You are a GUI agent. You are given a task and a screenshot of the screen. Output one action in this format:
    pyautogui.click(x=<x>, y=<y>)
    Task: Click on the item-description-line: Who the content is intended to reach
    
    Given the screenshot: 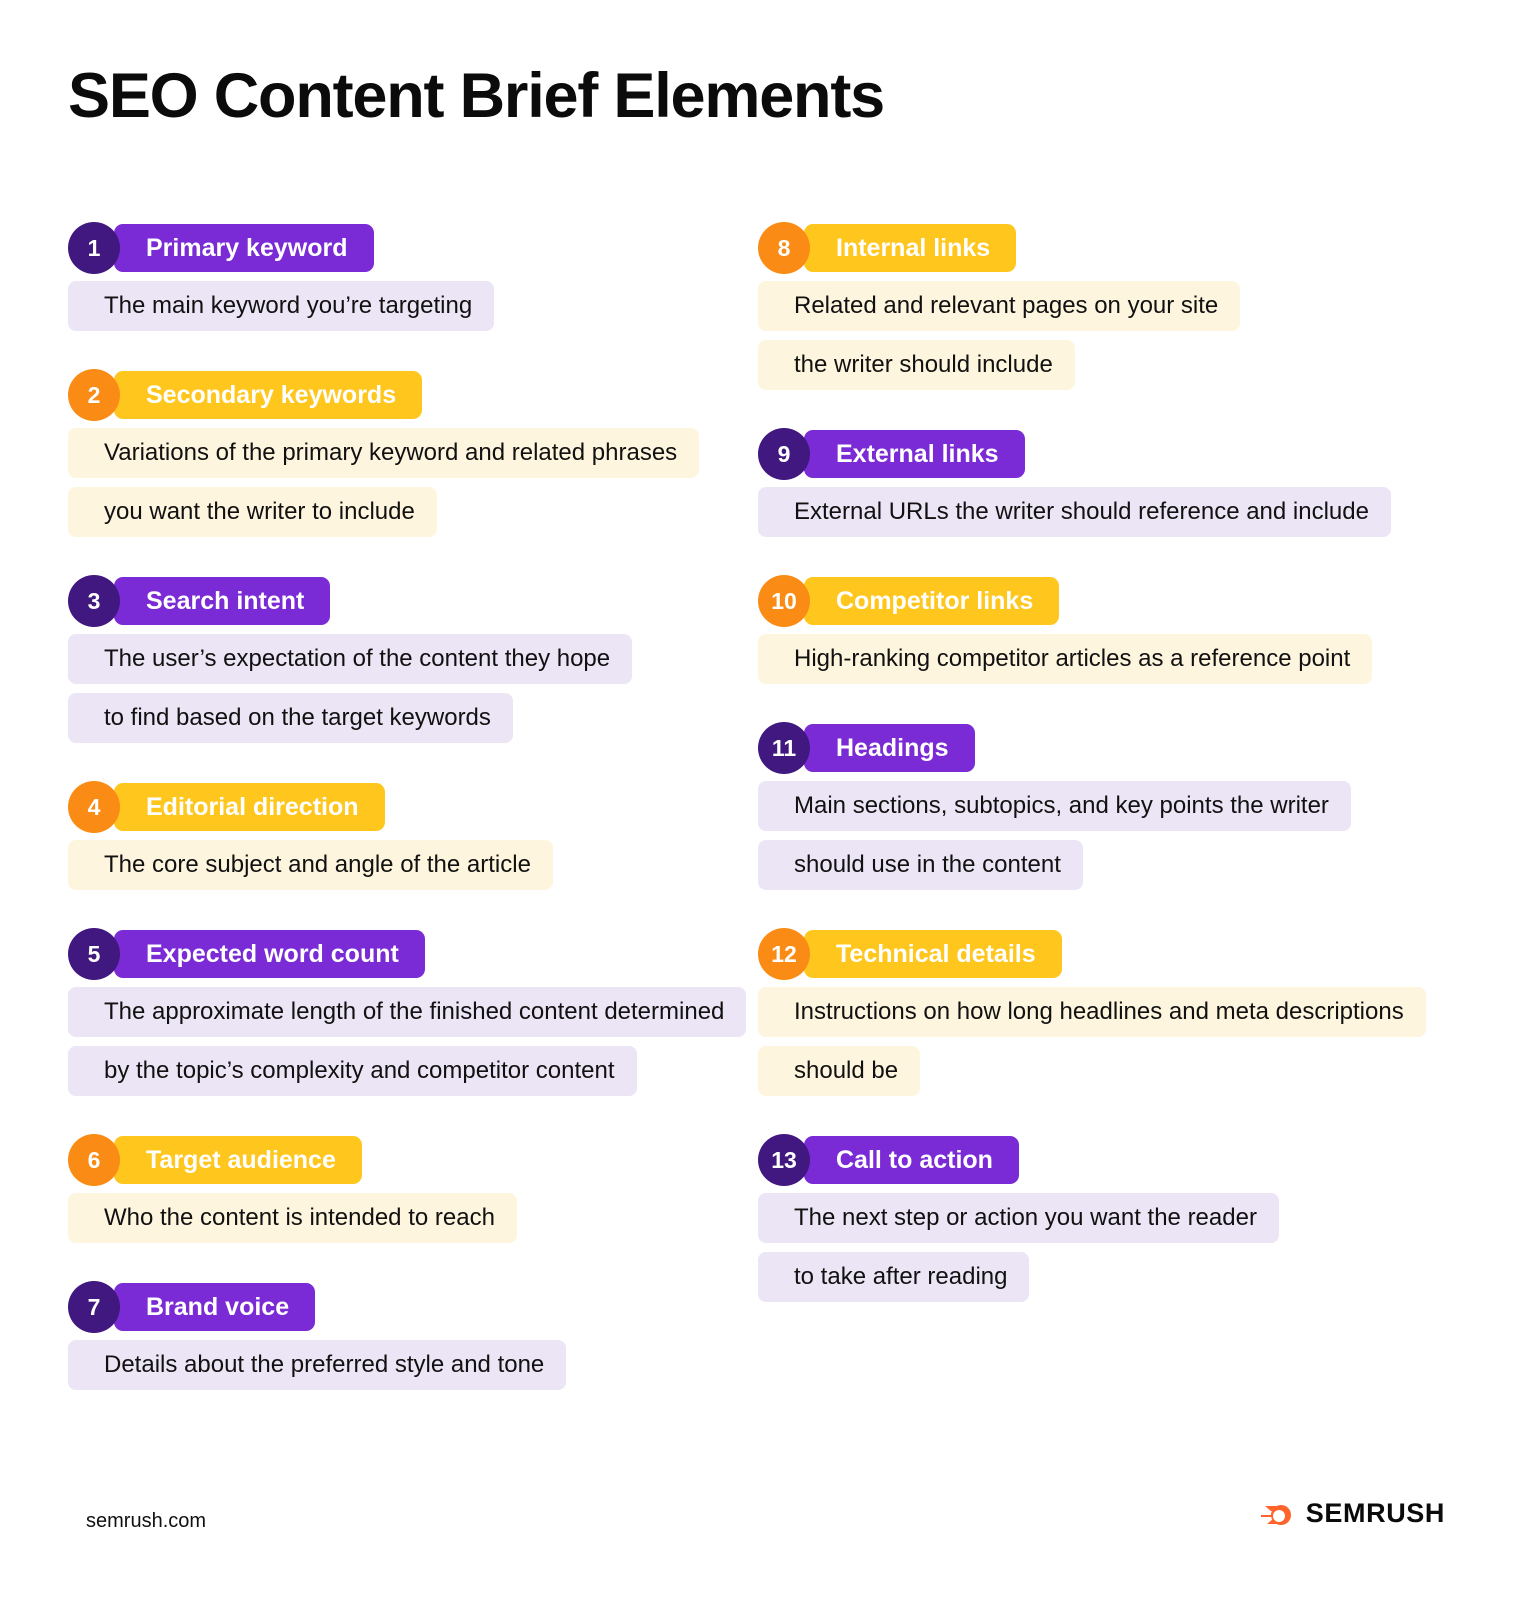 What is the action you would take?
    pyautogui.click(x=292, y=1218)
    